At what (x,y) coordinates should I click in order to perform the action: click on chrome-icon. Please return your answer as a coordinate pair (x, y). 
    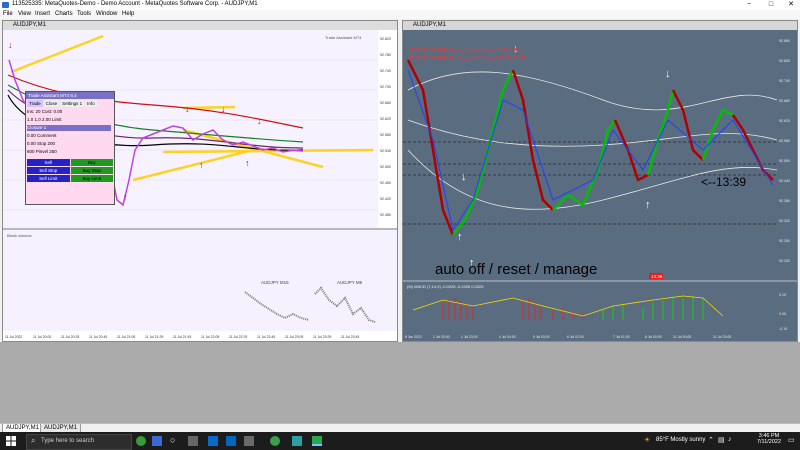
    Looking at the image, I should click on (141, 441).